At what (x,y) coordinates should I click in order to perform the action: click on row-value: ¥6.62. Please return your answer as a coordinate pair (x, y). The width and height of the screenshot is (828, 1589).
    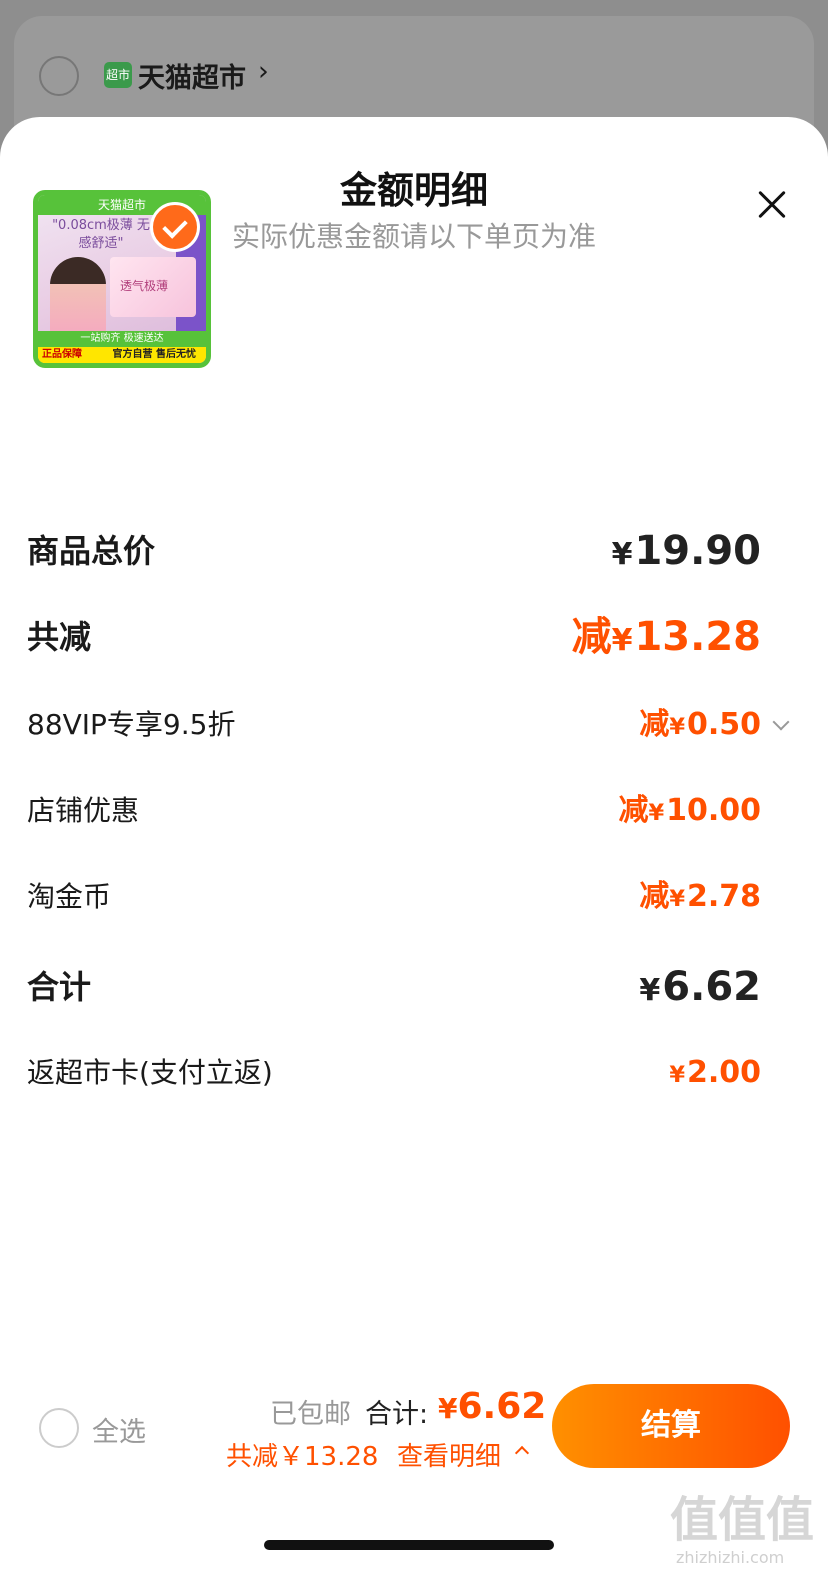
    Looking at the image, I should click on (700, 989).